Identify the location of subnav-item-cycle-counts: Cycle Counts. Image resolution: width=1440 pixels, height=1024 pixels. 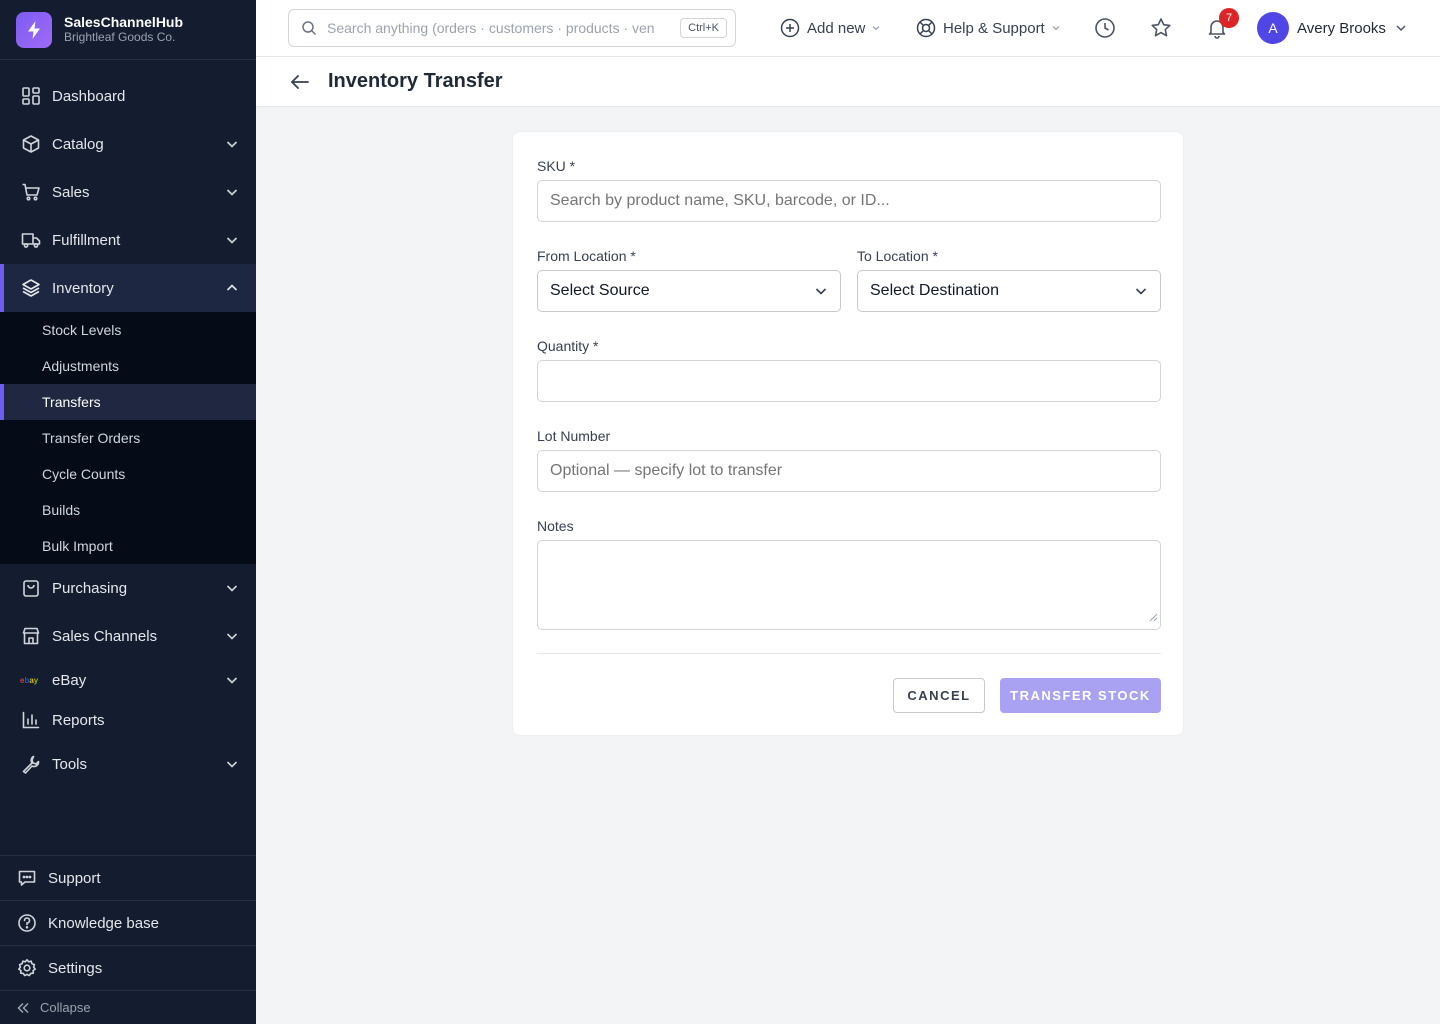
(128, 474).